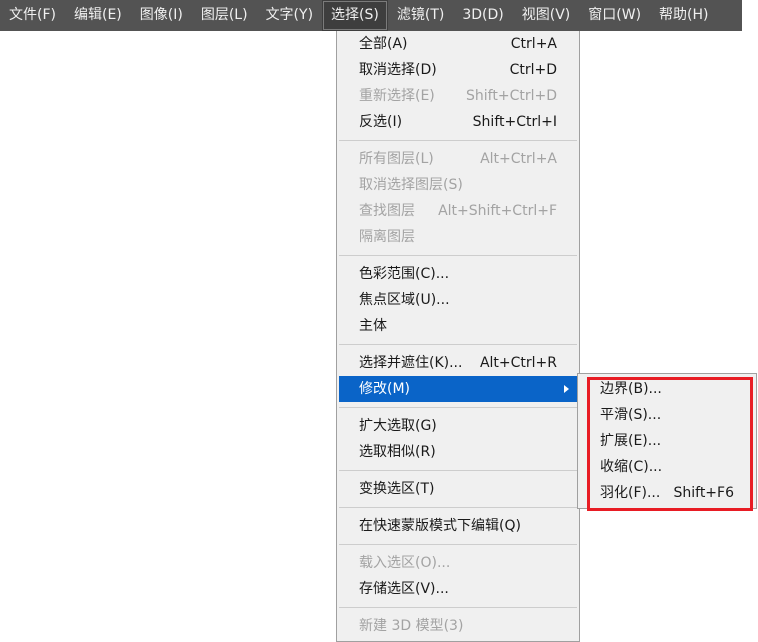 This screenshot has height=642, width=758. I want to click on menu-item-label: 查找图层, so click(387, 211).